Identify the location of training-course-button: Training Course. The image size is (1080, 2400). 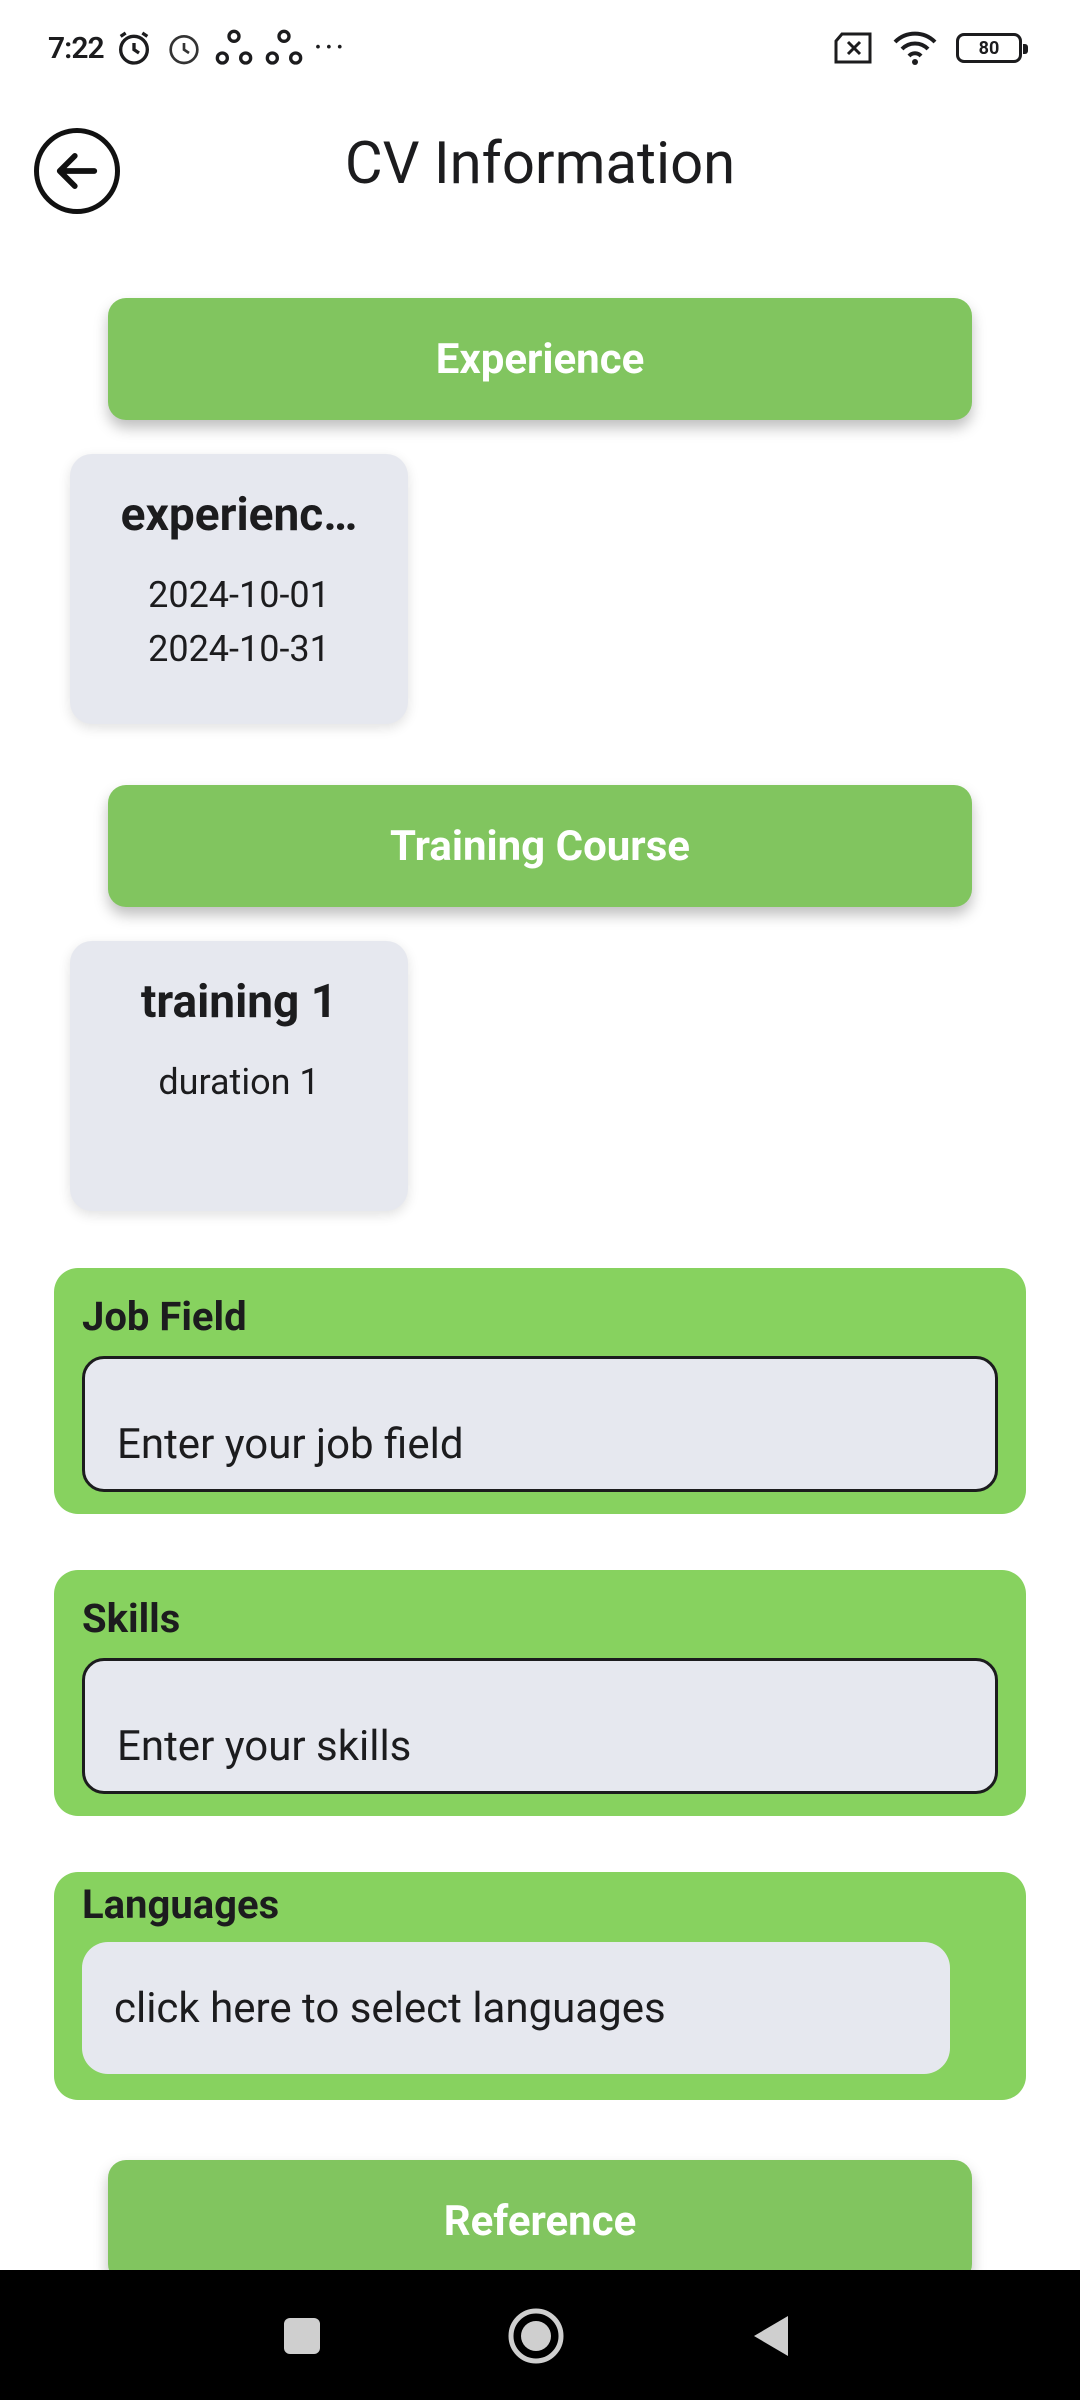
(540, 846).